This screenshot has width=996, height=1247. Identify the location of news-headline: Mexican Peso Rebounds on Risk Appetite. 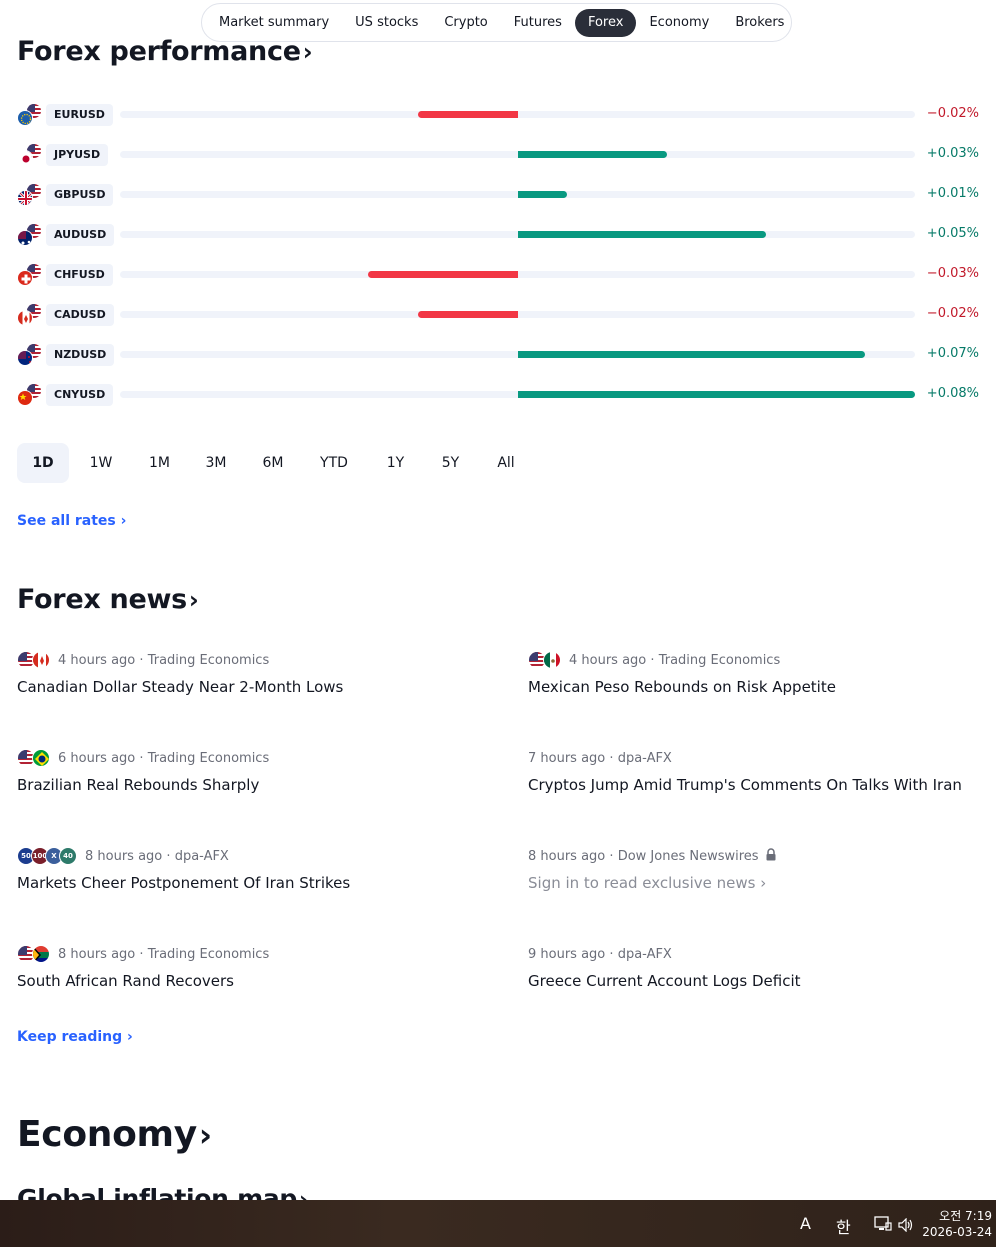
(758, 687).